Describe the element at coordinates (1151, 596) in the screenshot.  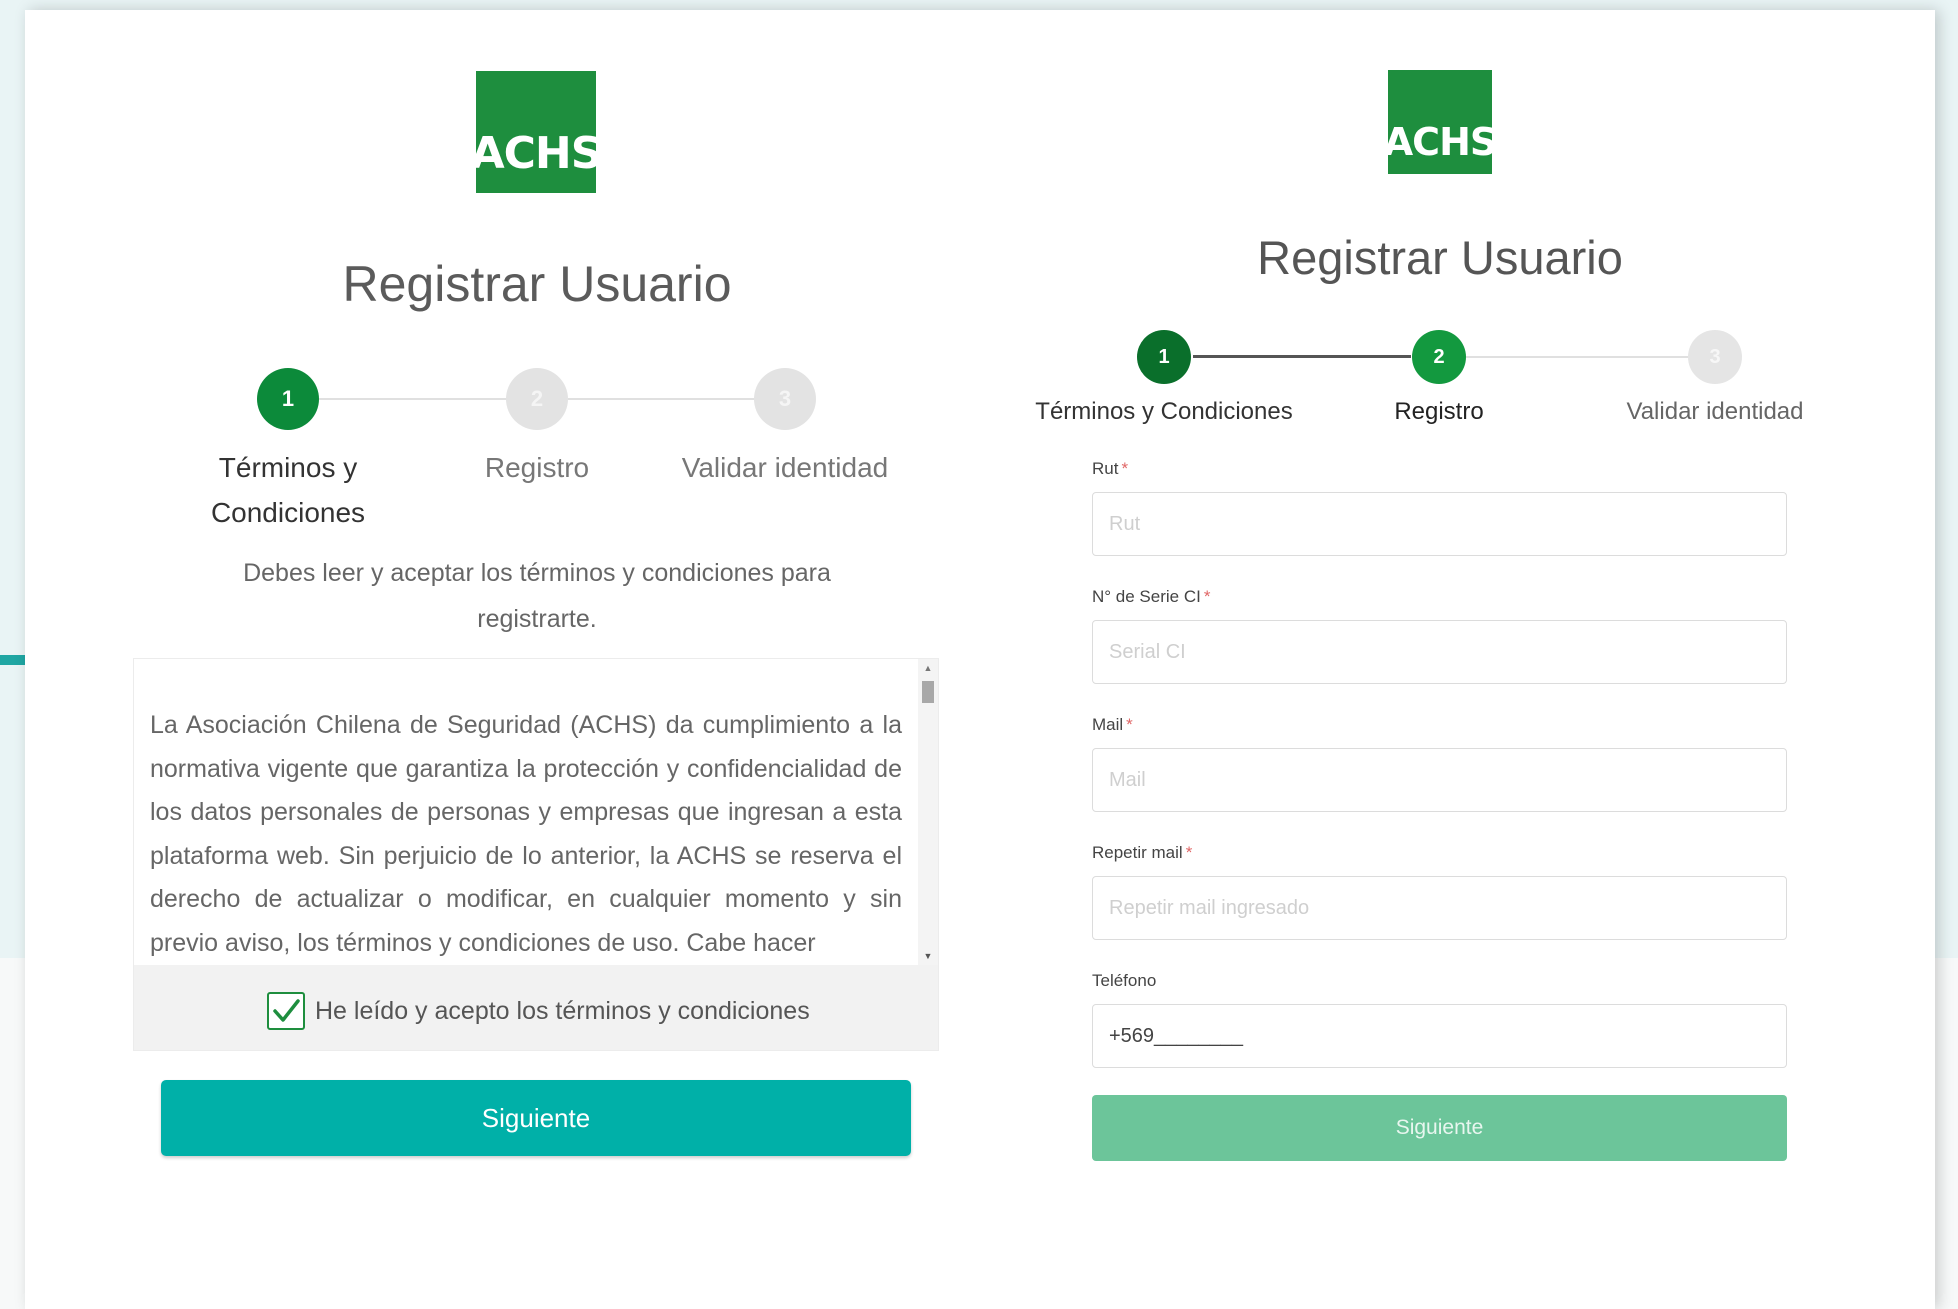
I see `serie-ci-label: N° de Serie CI *` at that location.